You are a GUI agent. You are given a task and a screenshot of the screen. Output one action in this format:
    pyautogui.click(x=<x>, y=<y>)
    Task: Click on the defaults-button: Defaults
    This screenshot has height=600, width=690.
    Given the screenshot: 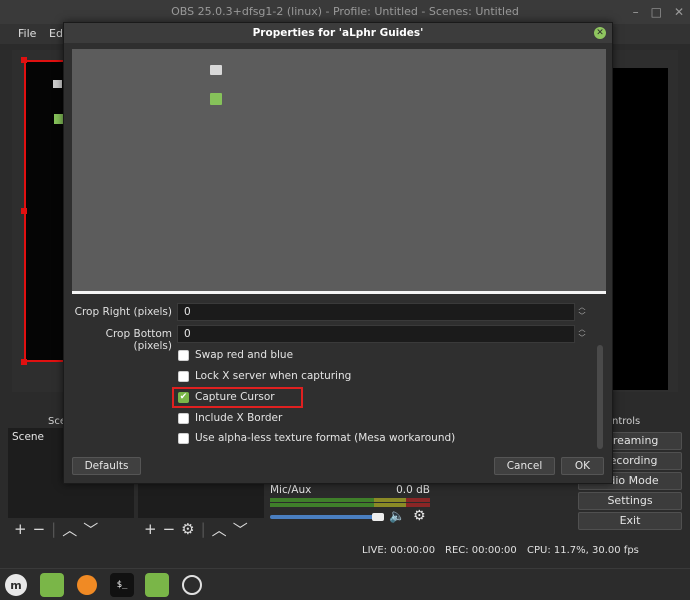 What is the action you would take?
    pyautogui.click(x=106, y=466)
    